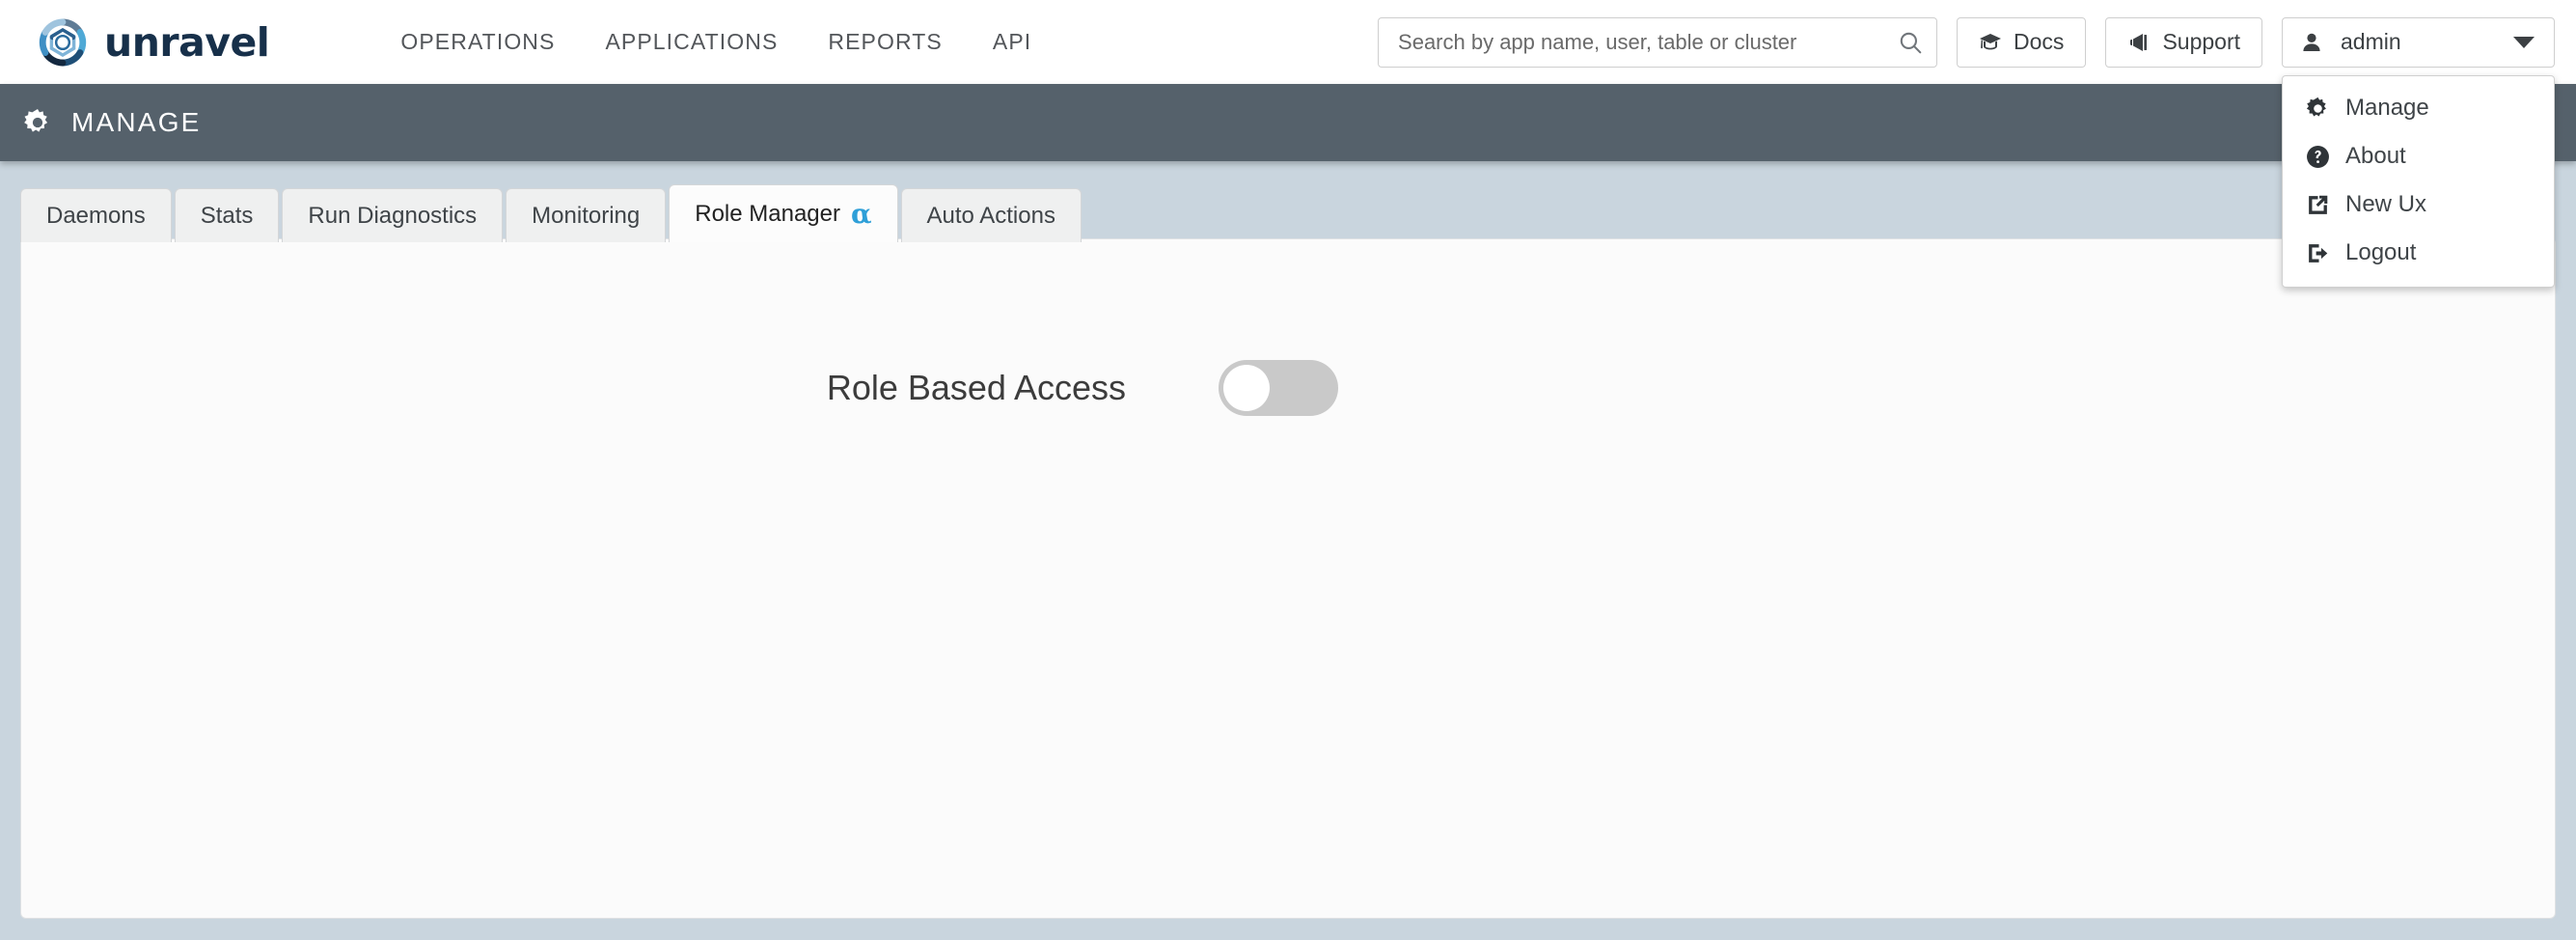 The width and height of the screenshot is (2576, 940). I want to click on chevron-down-icon, so click(2524, 42).